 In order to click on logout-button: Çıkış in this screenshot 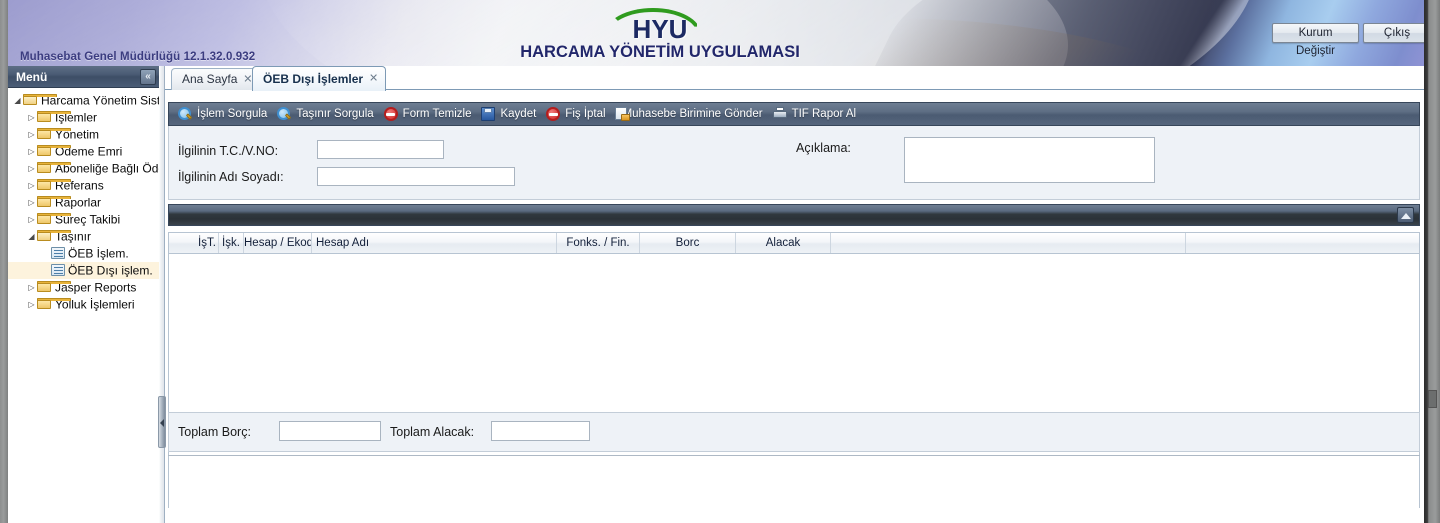, I will do `click(1393, 33)`.